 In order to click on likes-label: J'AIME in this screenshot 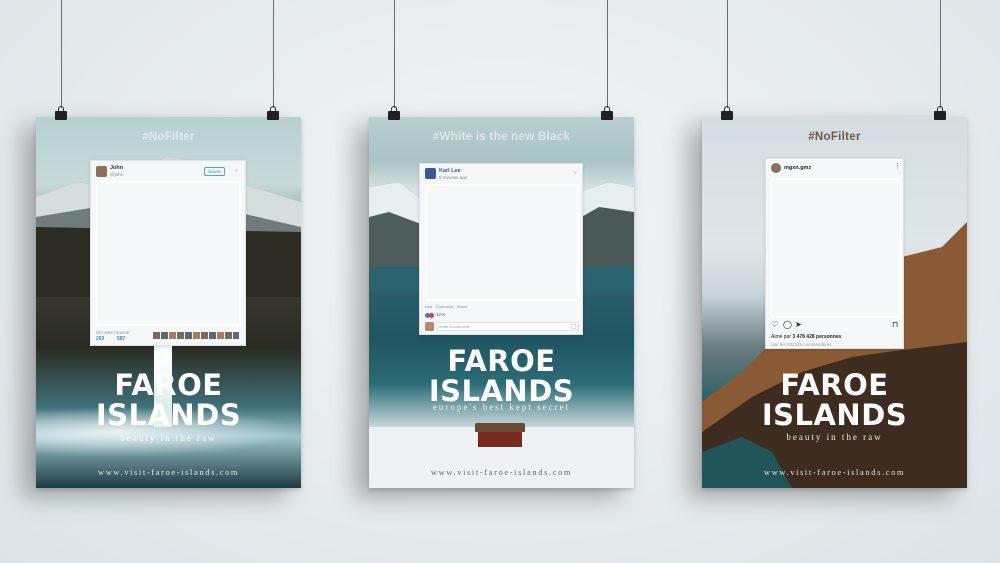, I will do `click(123, 332)`.